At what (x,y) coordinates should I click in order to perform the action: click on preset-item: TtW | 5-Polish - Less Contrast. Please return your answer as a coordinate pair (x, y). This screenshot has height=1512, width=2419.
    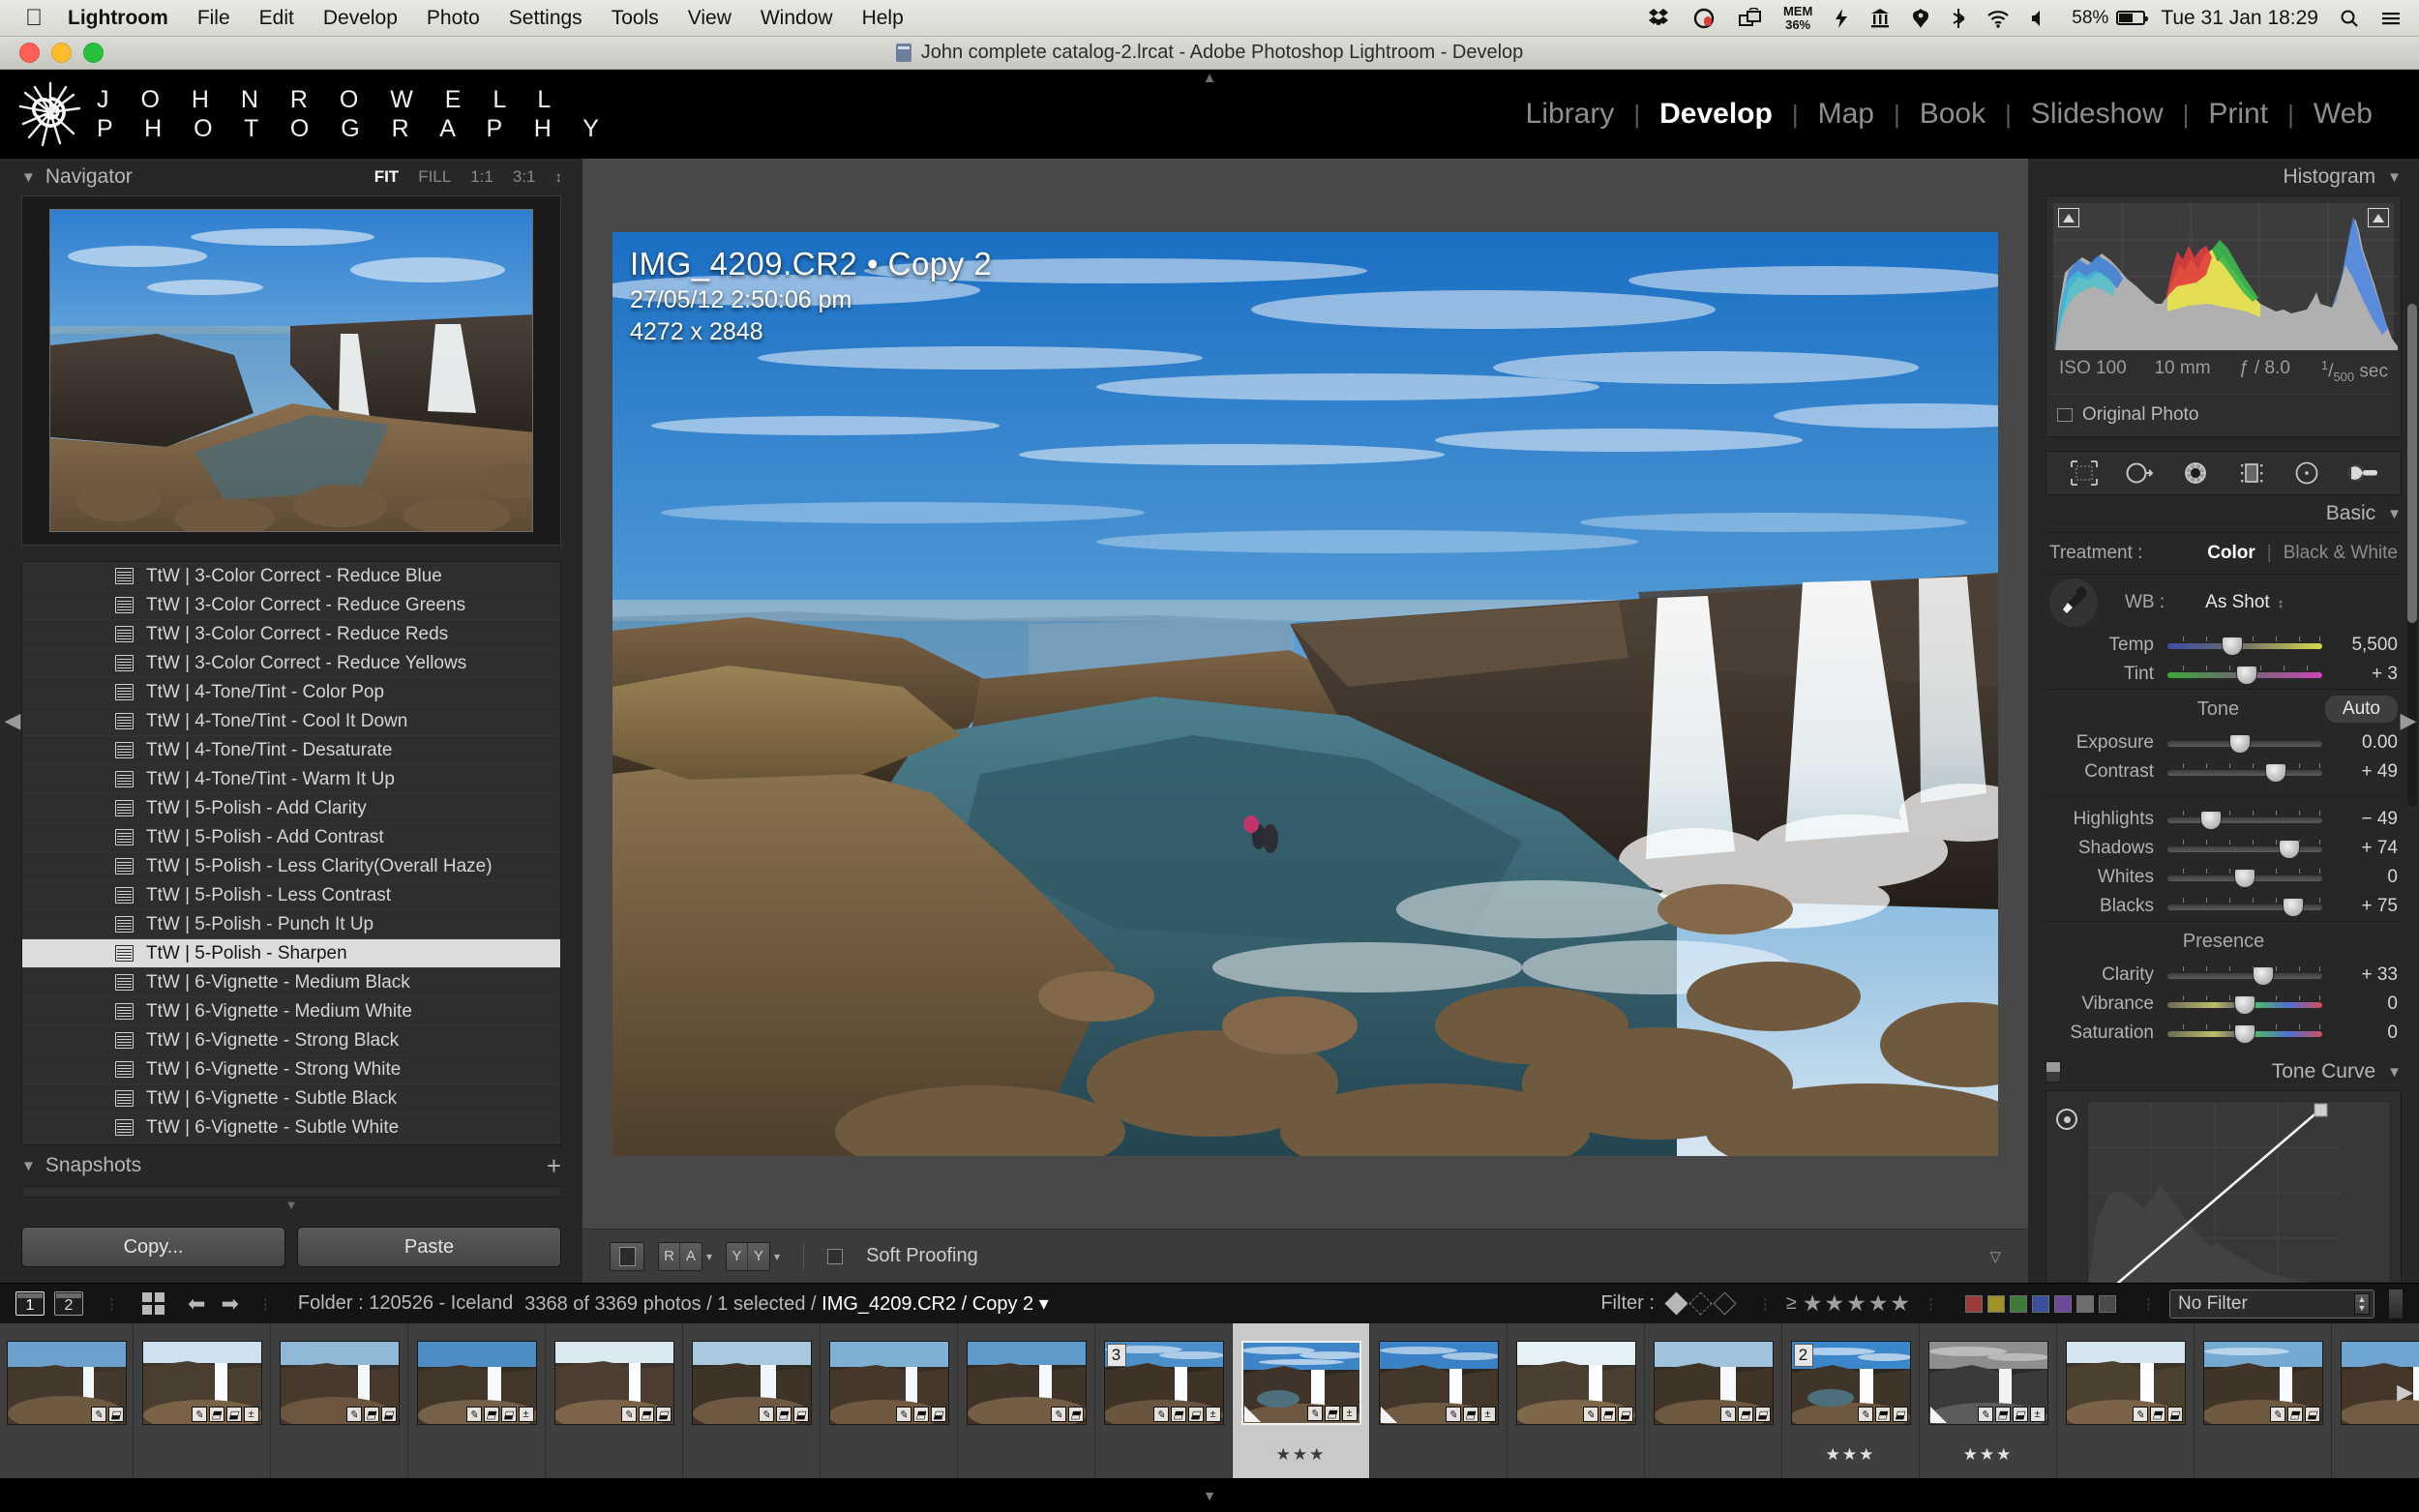
    Looking at the image, I should click on (291, 896).